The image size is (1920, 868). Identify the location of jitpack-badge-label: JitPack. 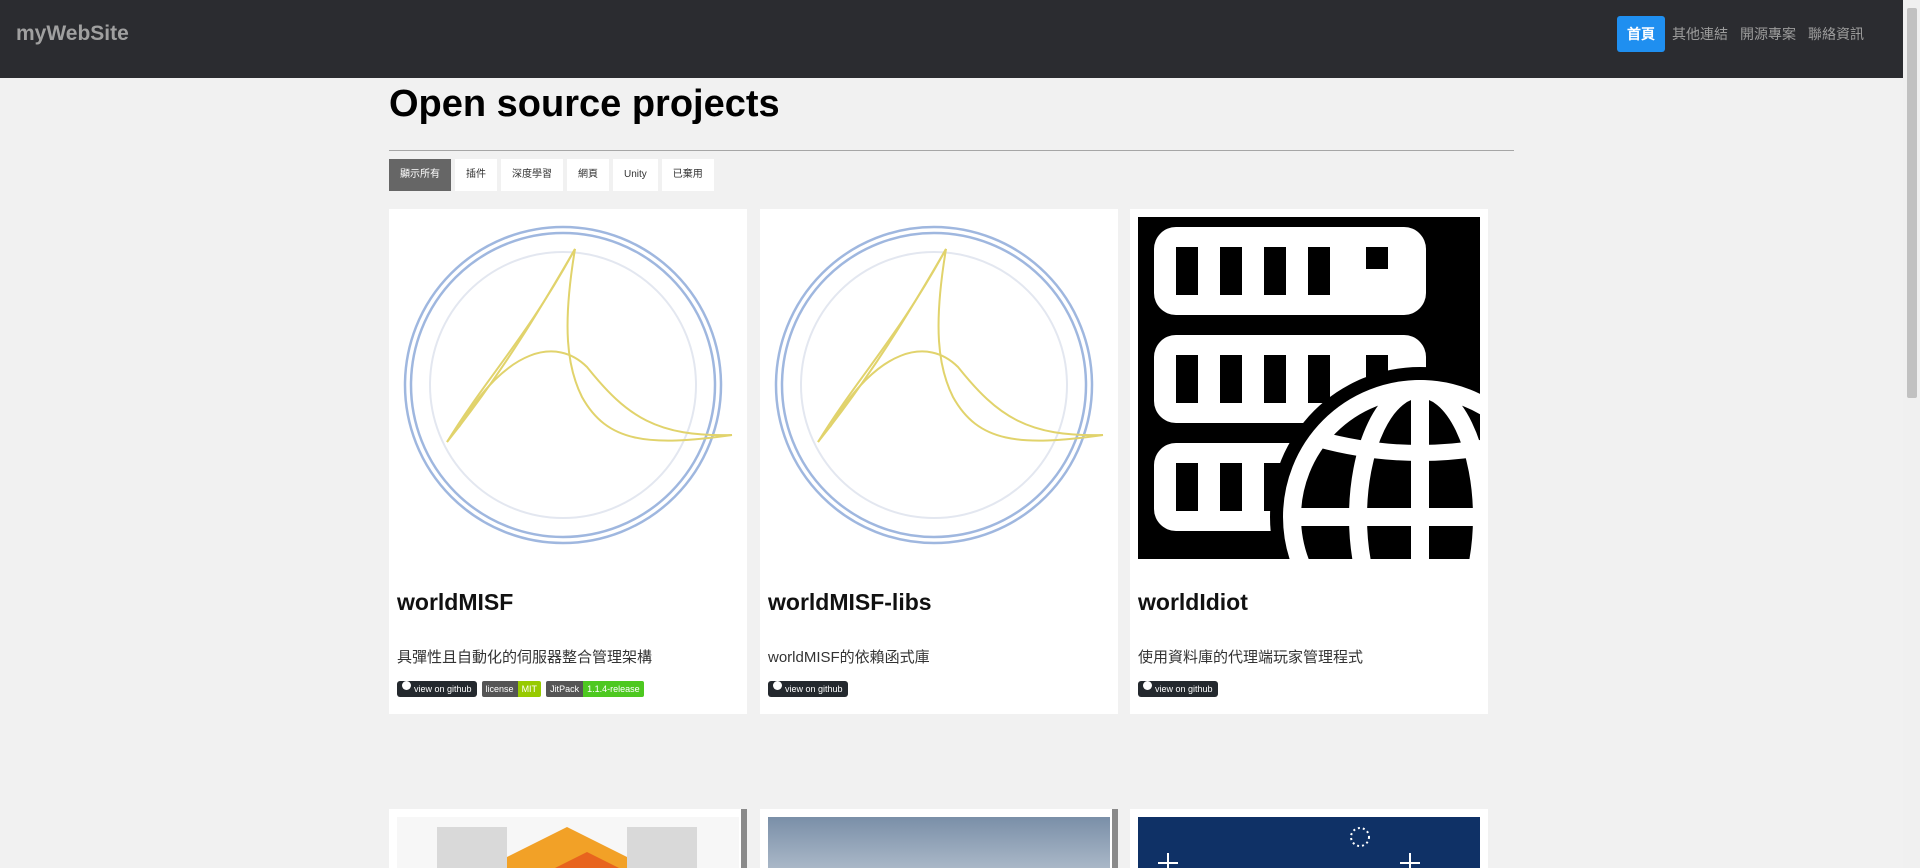
(565, 689).